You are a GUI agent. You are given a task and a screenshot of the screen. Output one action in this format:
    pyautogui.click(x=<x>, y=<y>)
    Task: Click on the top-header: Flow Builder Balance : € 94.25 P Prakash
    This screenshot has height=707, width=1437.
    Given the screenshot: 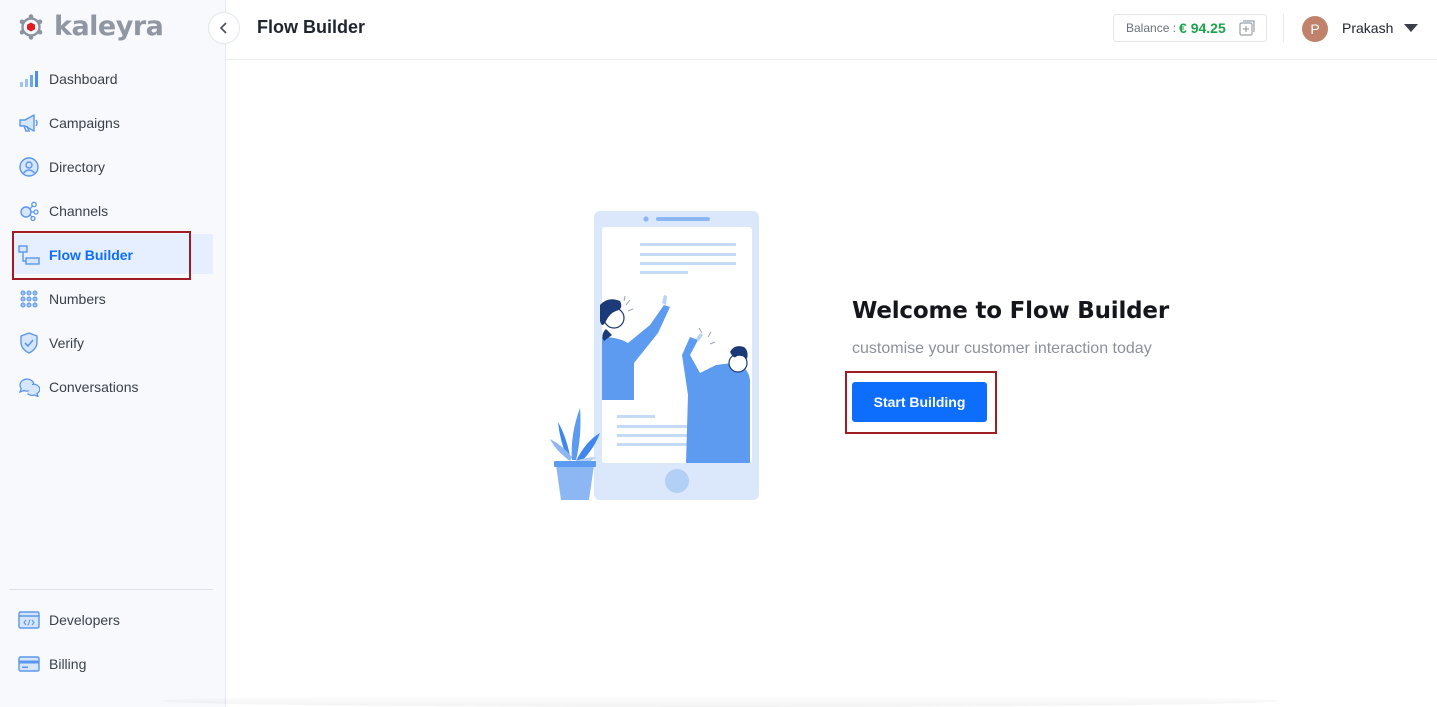 What is the action you would take?
    pyautogui.click(x=831, y=30)
    